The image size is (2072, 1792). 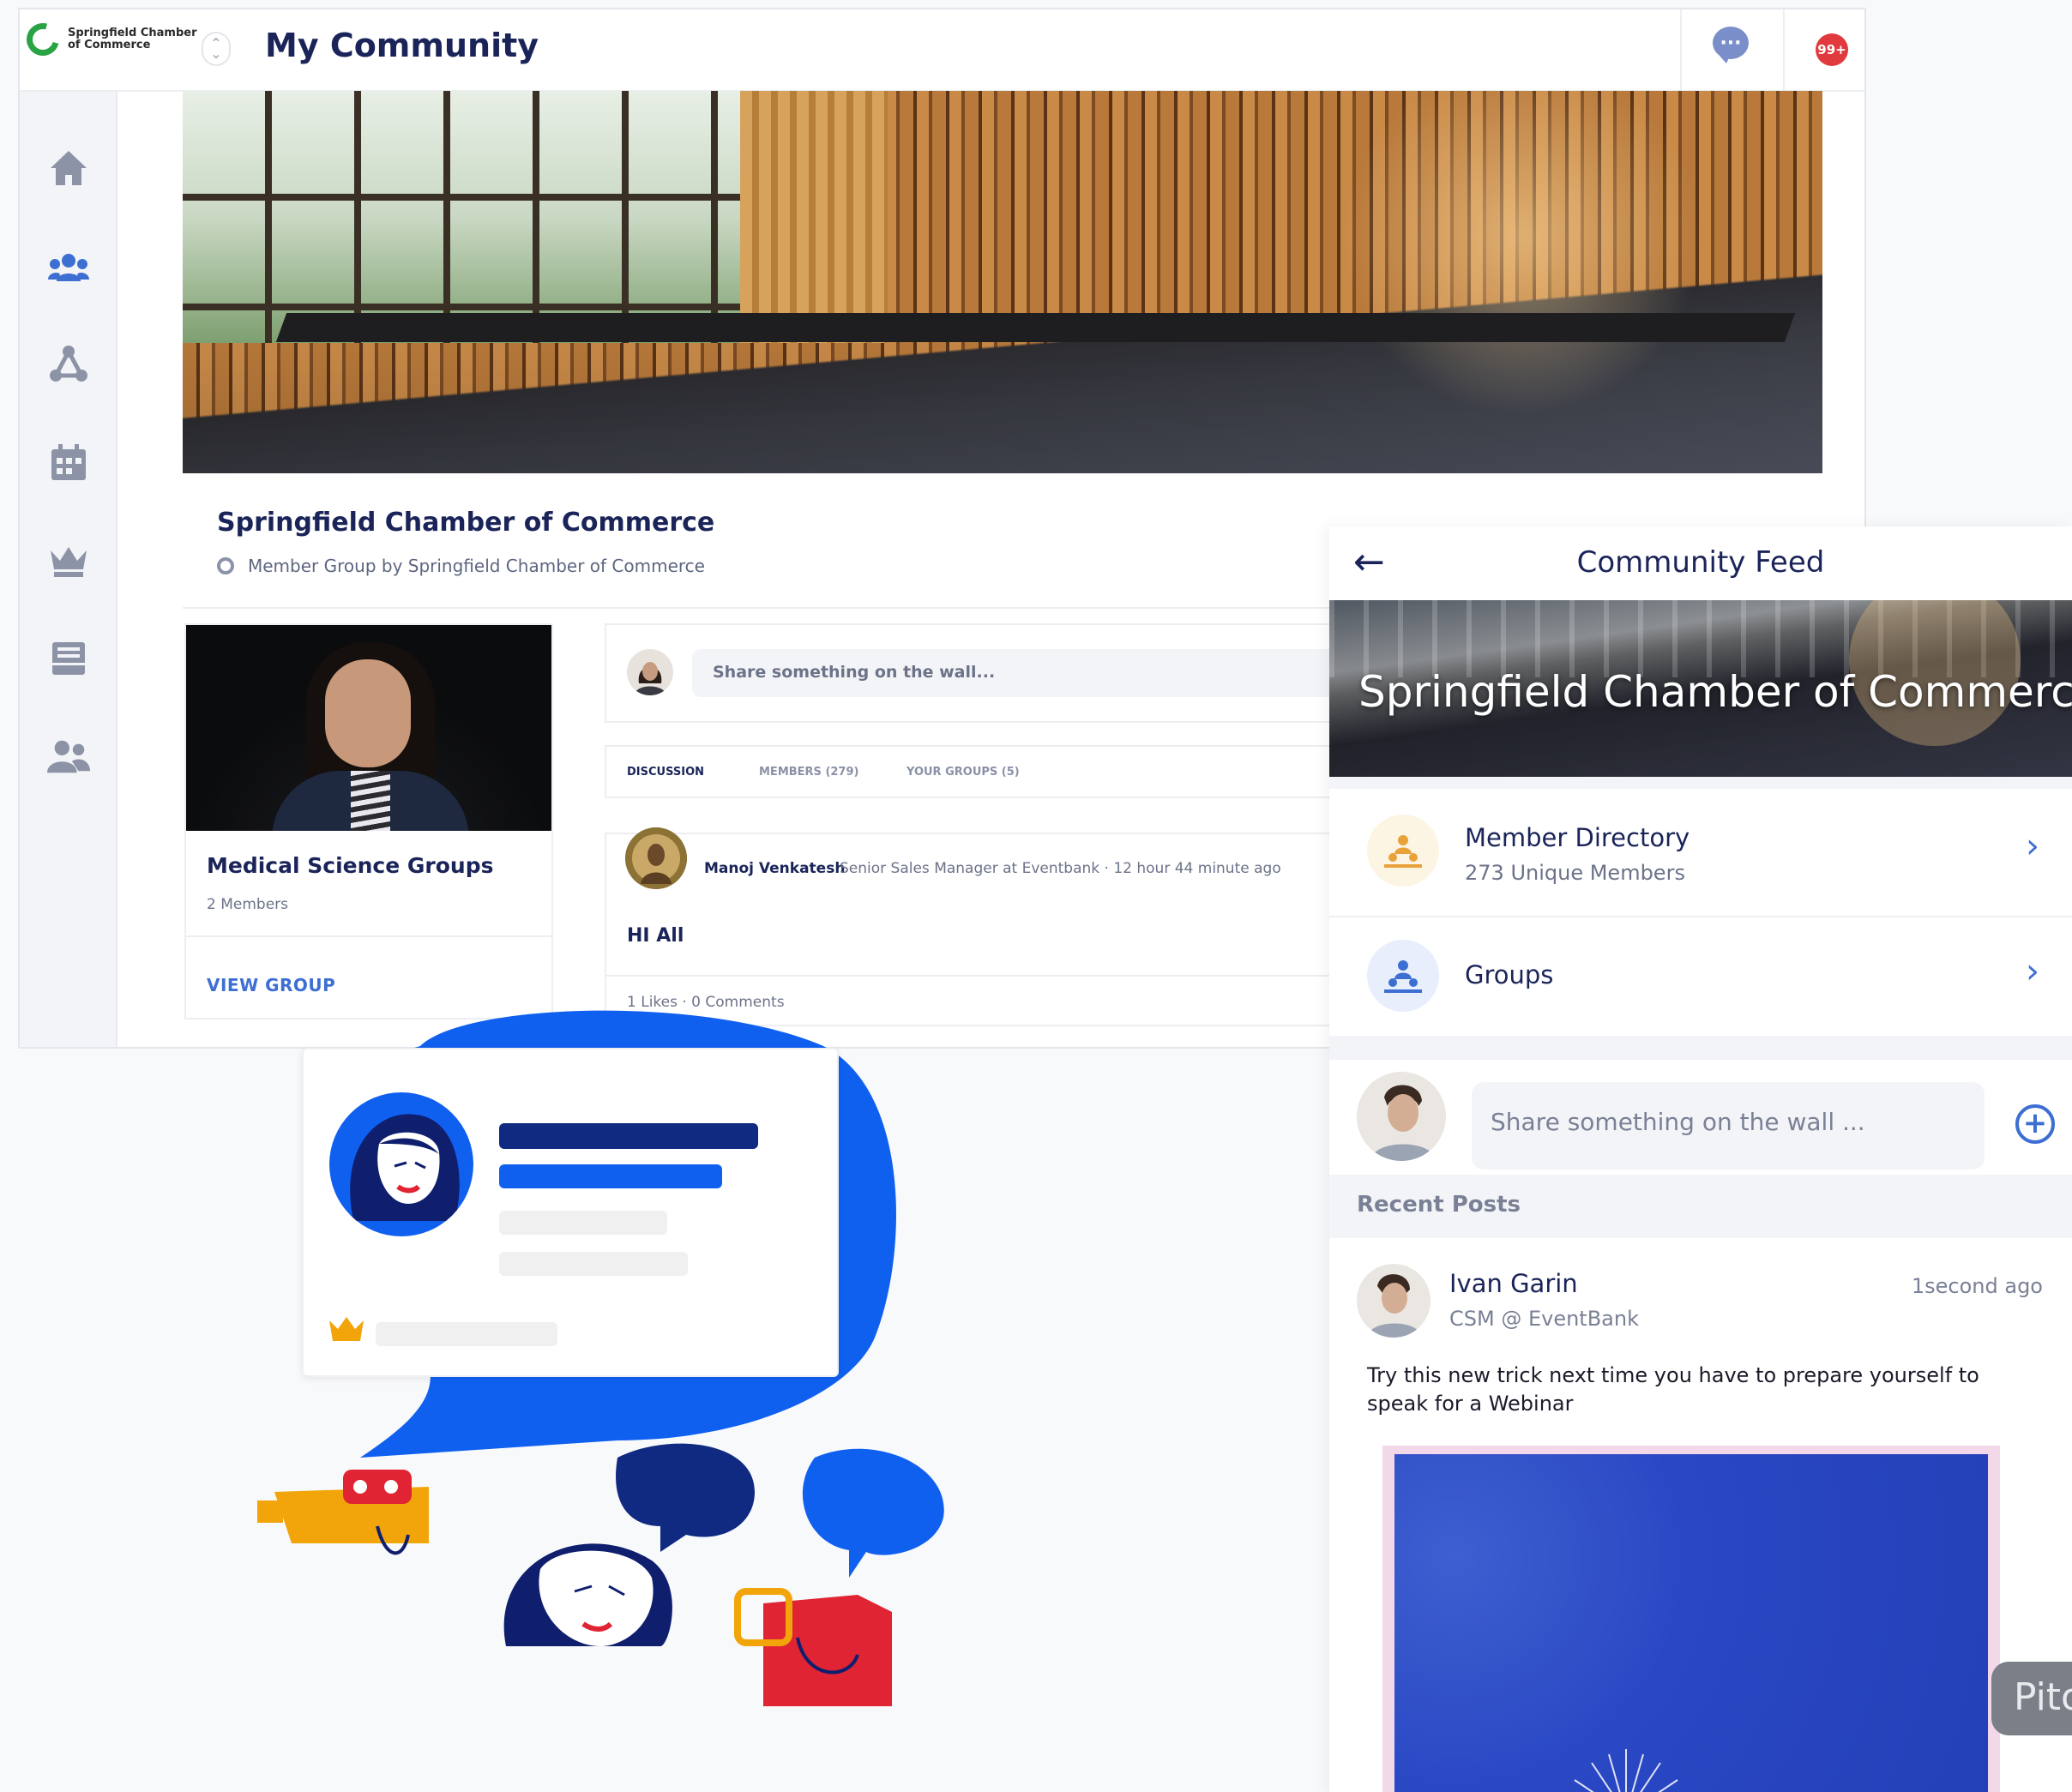 What do you see at coordinates (1700, 1206) in the screenshot?
I see `recent-posts-header: Recent Posts` at bounding box center [1700, 1206].